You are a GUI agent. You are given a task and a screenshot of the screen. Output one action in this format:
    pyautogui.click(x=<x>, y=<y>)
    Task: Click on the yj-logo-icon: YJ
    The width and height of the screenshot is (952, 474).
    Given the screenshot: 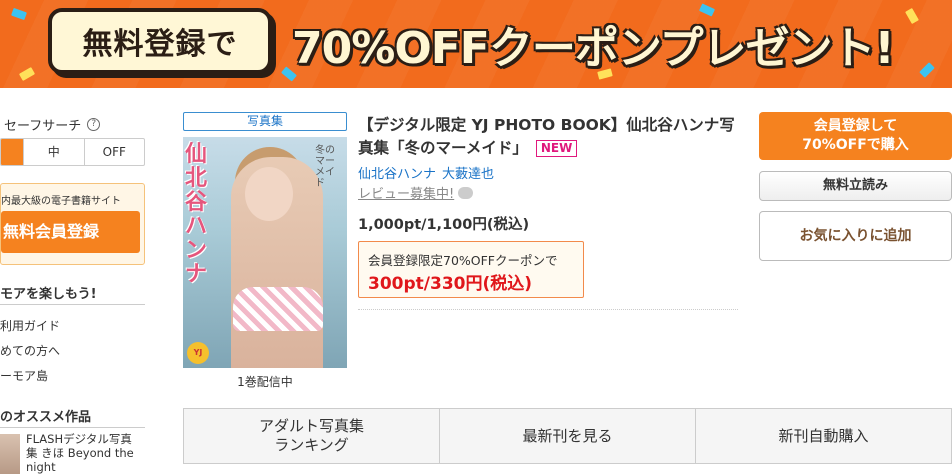 What is the action you would take?
    pyautogui.click(x=198, y=353)
    